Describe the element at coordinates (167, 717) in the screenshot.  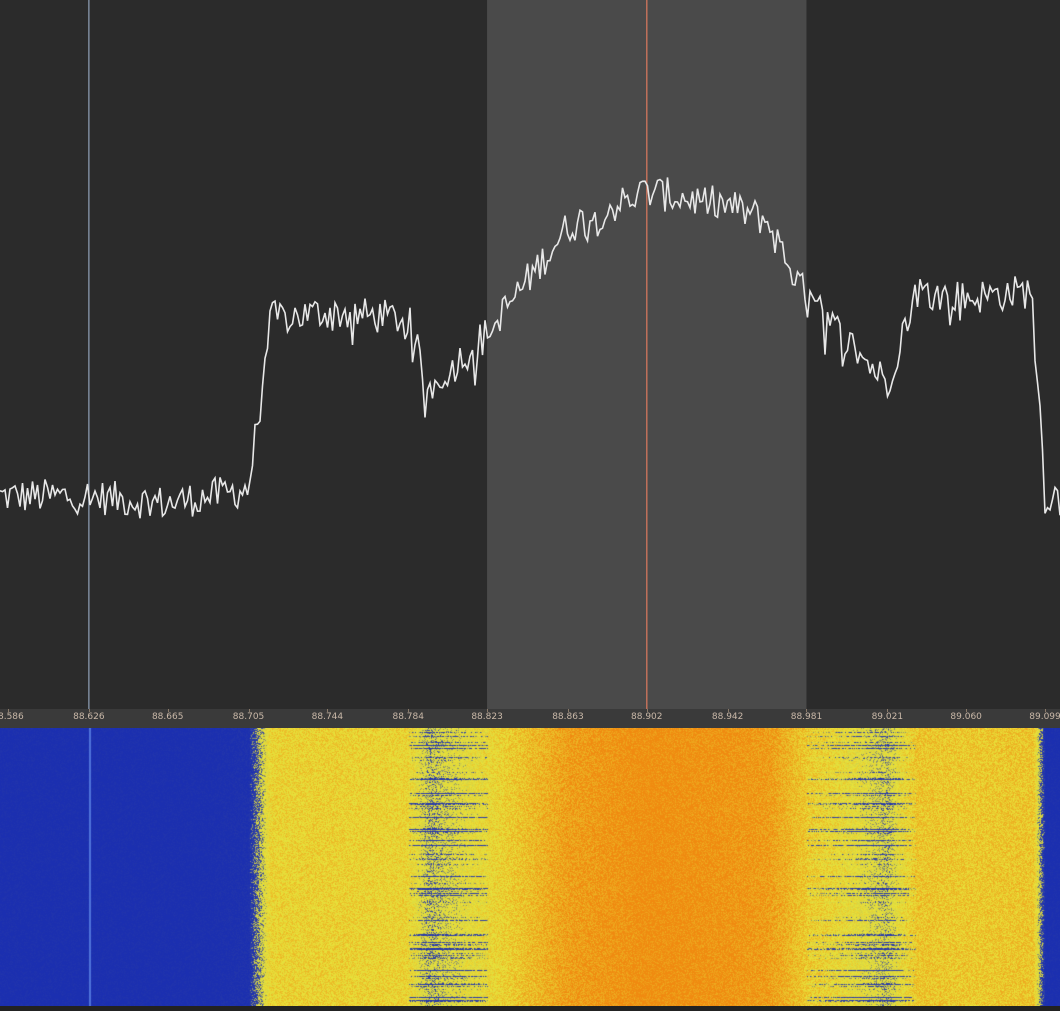
I see `frequency-tick-label: 88.665` at that location.